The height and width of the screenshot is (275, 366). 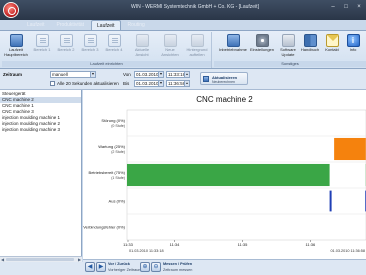 What do you see at coordinates (206, 79) in the screenshot?
I see `refresh-icon` at bounding box center [206, 79].